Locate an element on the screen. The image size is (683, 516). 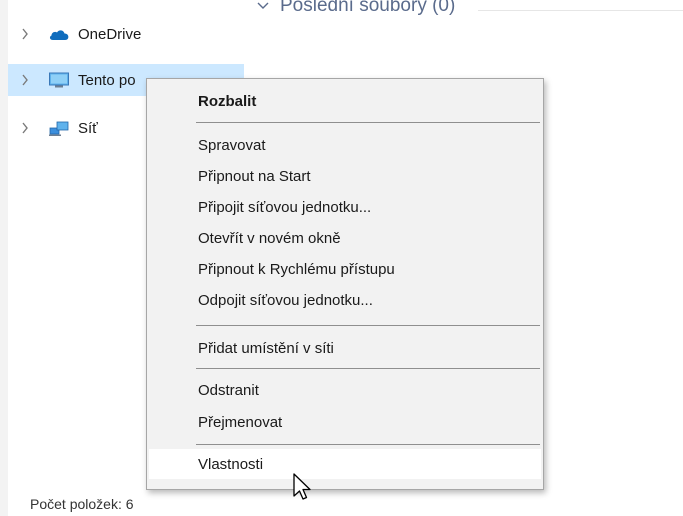
status-item-count: Počet položek: 6 is located at coordinates (82, 504).